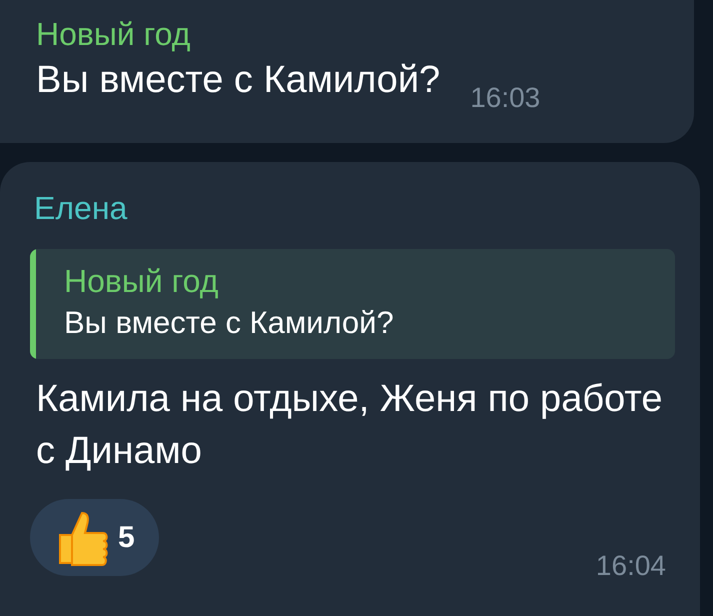 The height and width of the screenshot is (616, 713). I want to click on quoted-text: Вы вместе с Камилой?, so click(229, 323).